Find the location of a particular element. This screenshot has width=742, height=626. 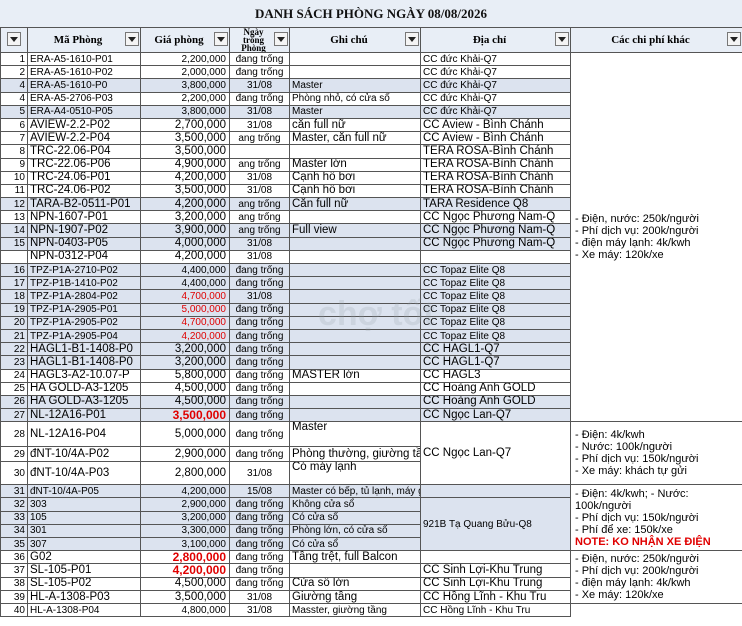

cell-no: 39 is located at coordinates (14, 597).